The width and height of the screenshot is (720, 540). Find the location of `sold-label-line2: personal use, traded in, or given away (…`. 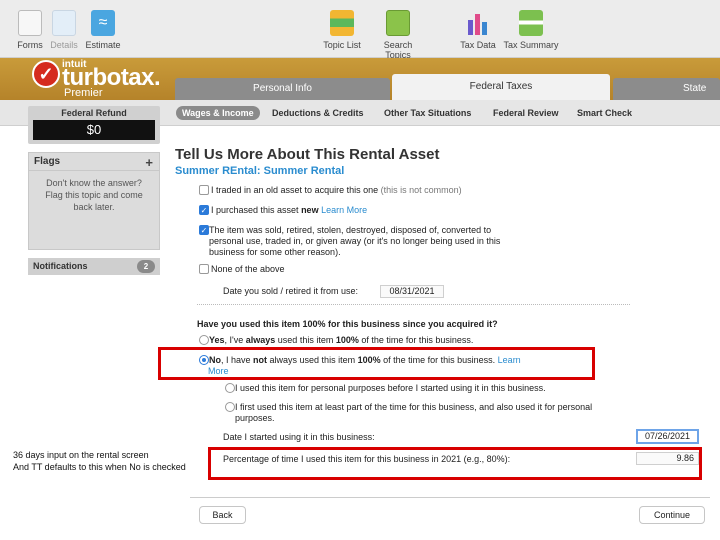

sold-label-line2: personal use, traded in, or given away (… is located at coordinates (355, 241).